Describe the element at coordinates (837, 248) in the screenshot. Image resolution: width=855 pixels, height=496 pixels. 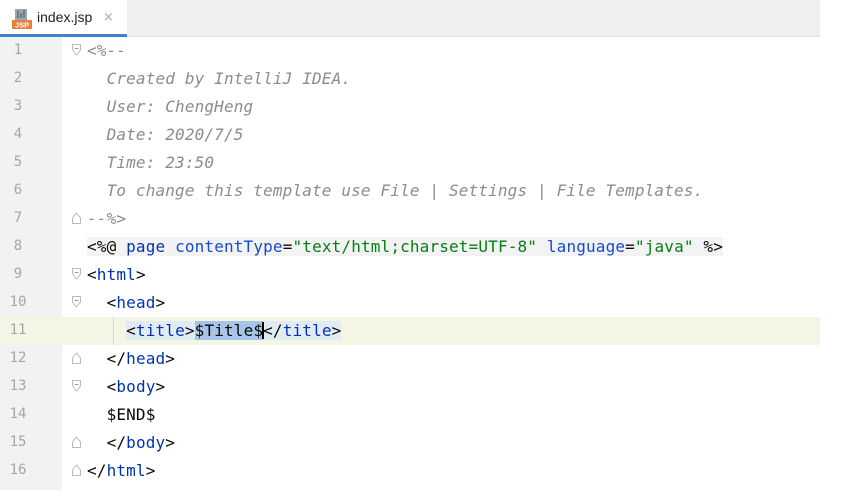
I see `window-margin` at that location.